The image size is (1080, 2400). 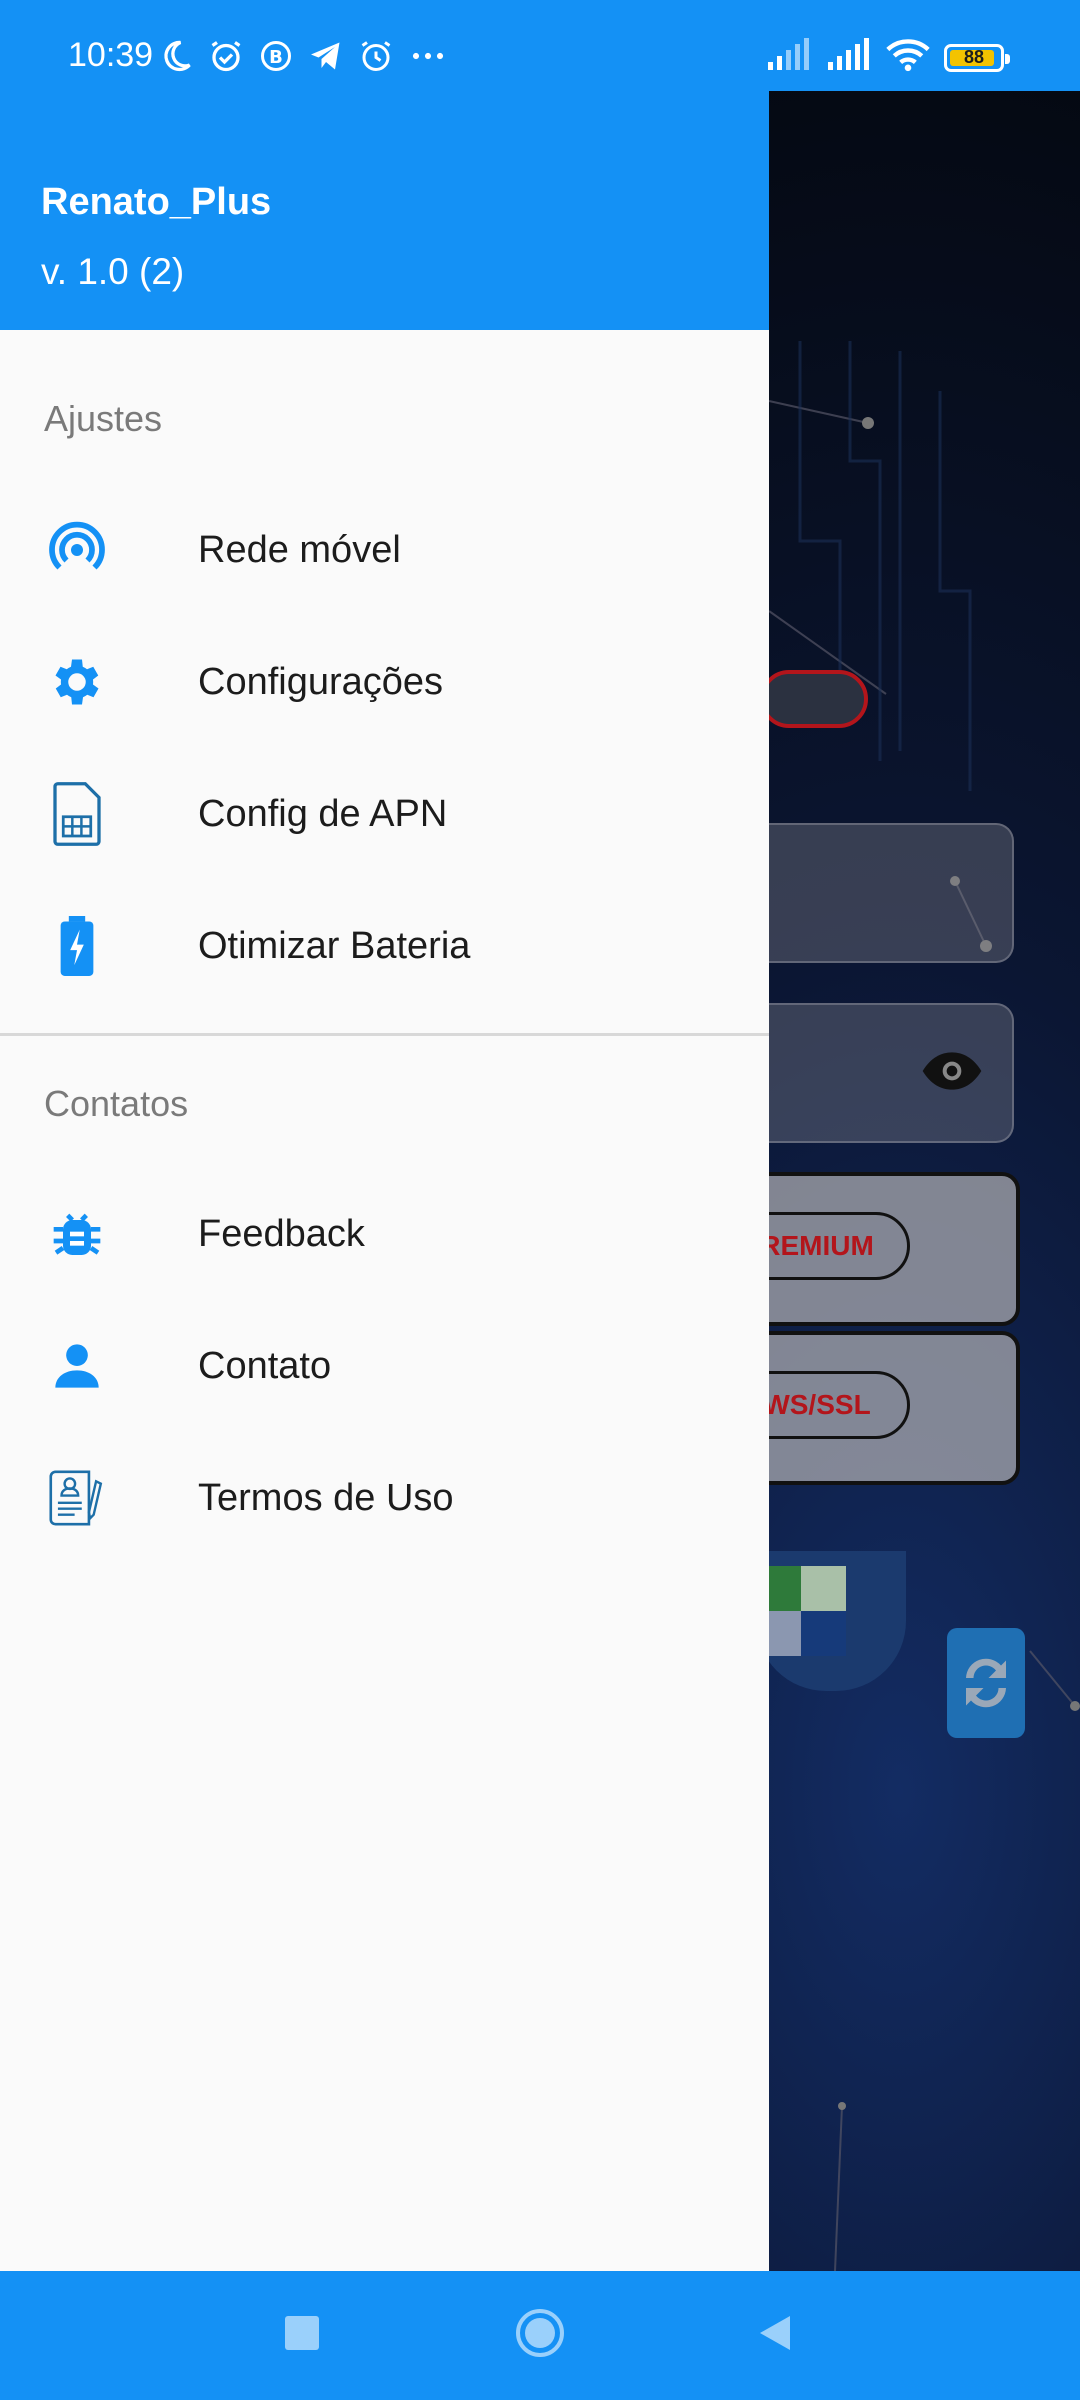 I want to click on menu-item-configuracoes: Configurações, so click(x=384, y=682).